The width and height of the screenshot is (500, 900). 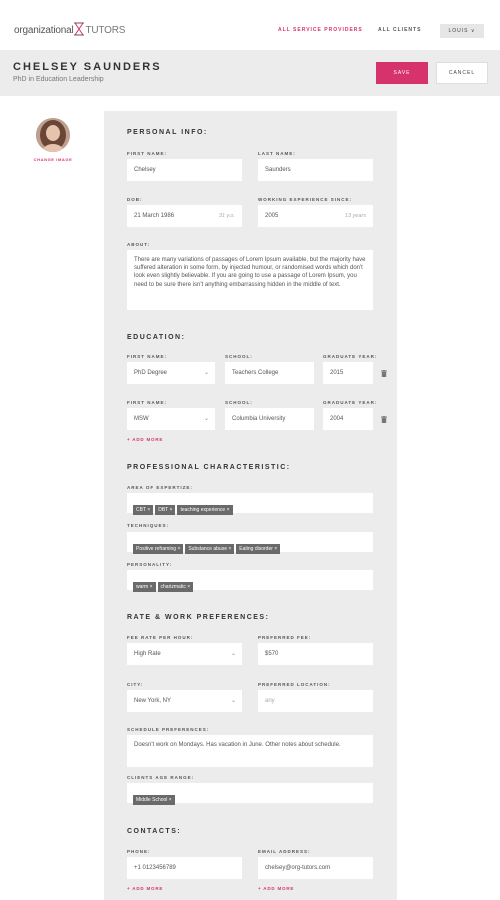 What do you see at coordinates (184, 654) in the screenshot?
I see `fee-rate-select: High Rate ⌄` at bounding box center [184, 654].